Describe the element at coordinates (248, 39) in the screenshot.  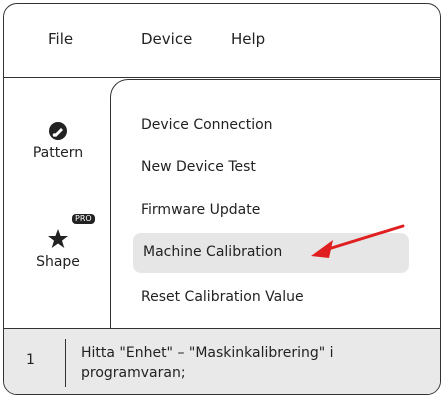
I see `menu-help: Help` at that location.